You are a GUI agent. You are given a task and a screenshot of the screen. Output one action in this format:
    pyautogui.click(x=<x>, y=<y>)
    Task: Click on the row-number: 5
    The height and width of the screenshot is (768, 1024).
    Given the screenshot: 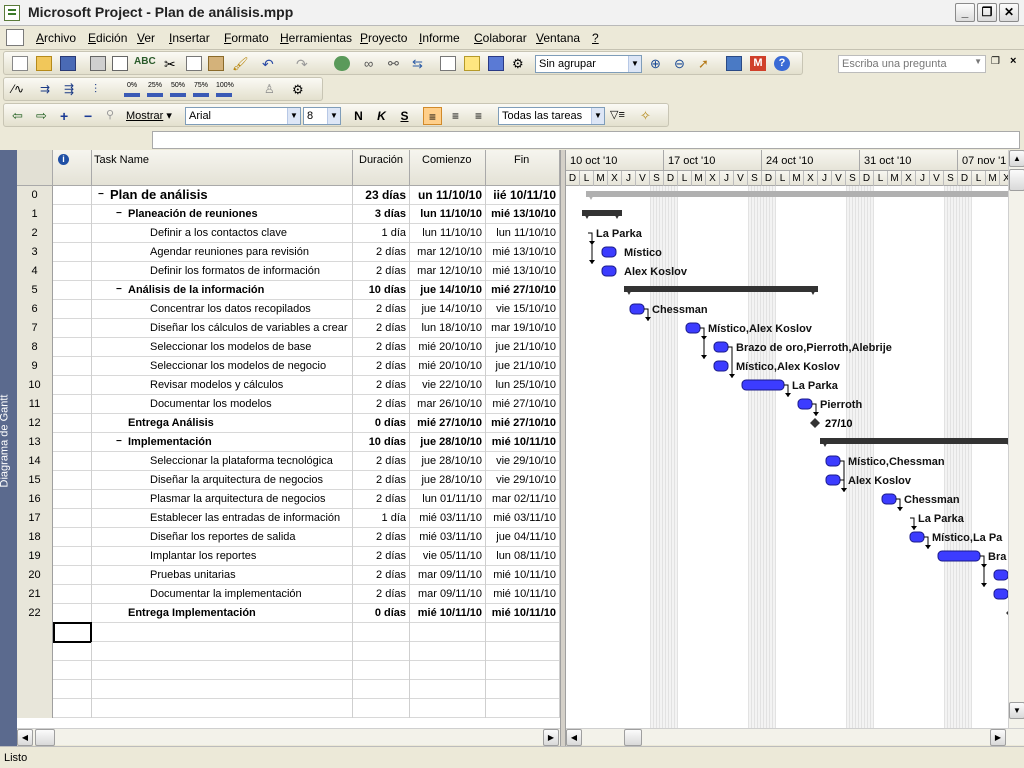 What is the action you would take?
    pyautogui.click(x=35, y=290)
    